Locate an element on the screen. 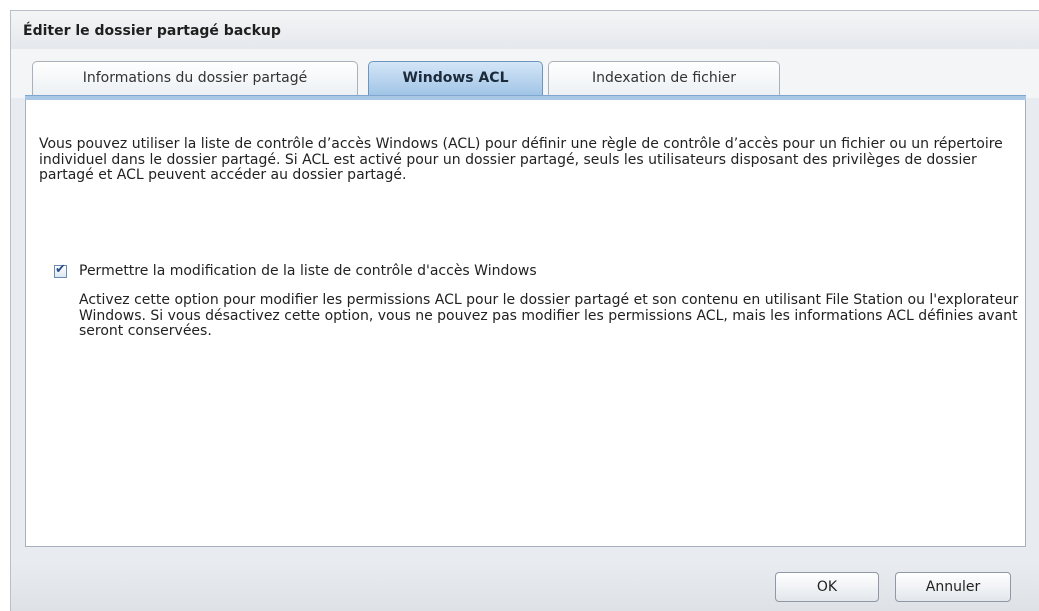 The width and height of the screenshot is (1039, 611). cancel-button: Annuler is located at coordinates (953, 587).